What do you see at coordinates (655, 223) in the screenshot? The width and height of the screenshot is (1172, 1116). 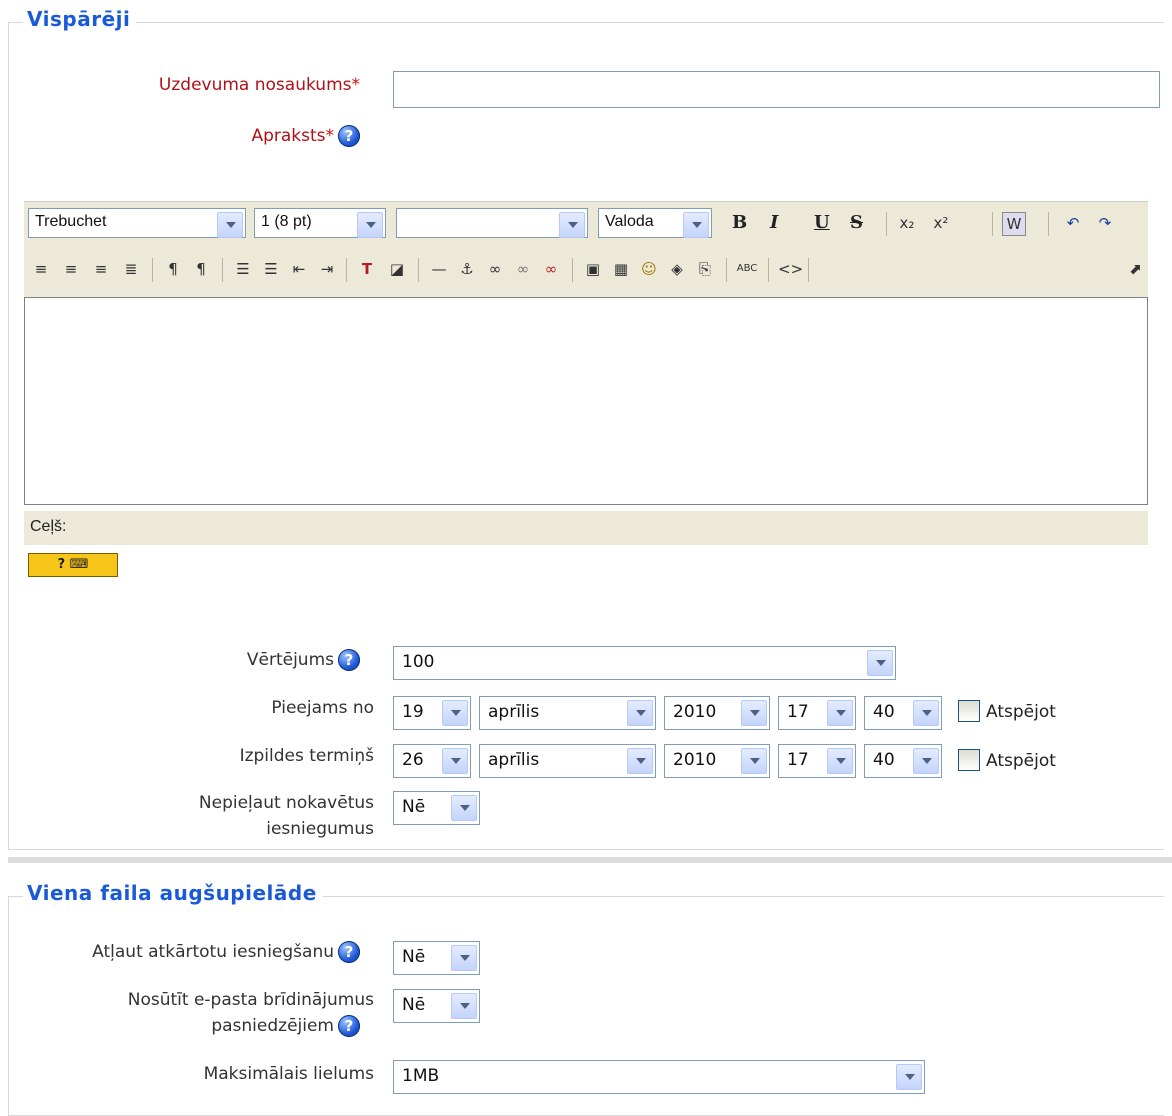 I see `language-select: Valoda` at bounding box center [655, 223].